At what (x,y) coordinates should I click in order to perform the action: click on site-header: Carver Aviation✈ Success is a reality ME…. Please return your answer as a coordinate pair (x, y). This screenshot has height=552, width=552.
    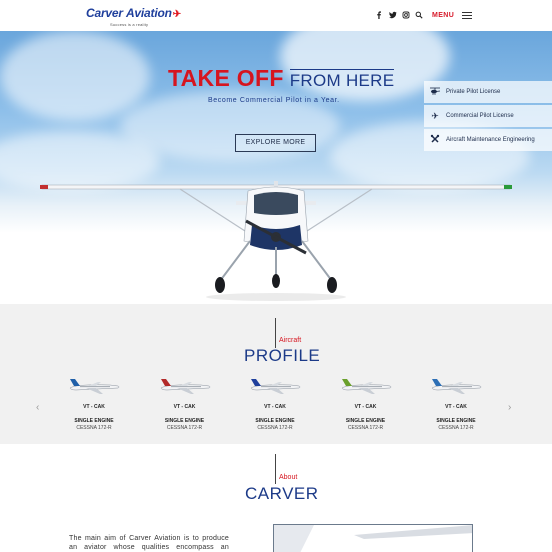
    Looking at the image, I should click on (276, 15).